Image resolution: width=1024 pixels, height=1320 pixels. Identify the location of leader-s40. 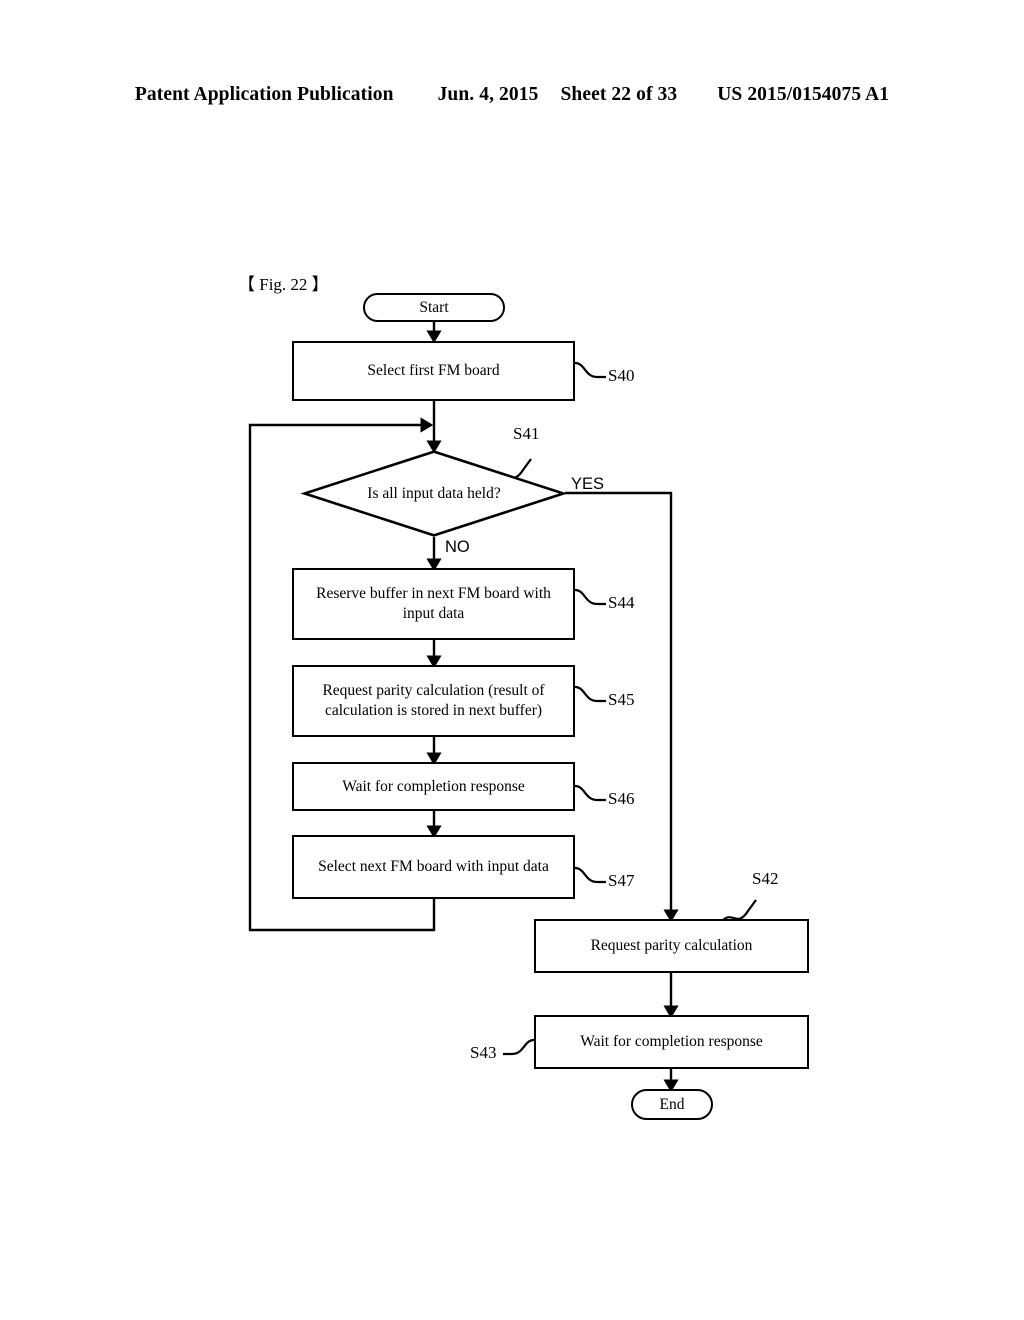
(590, 370).